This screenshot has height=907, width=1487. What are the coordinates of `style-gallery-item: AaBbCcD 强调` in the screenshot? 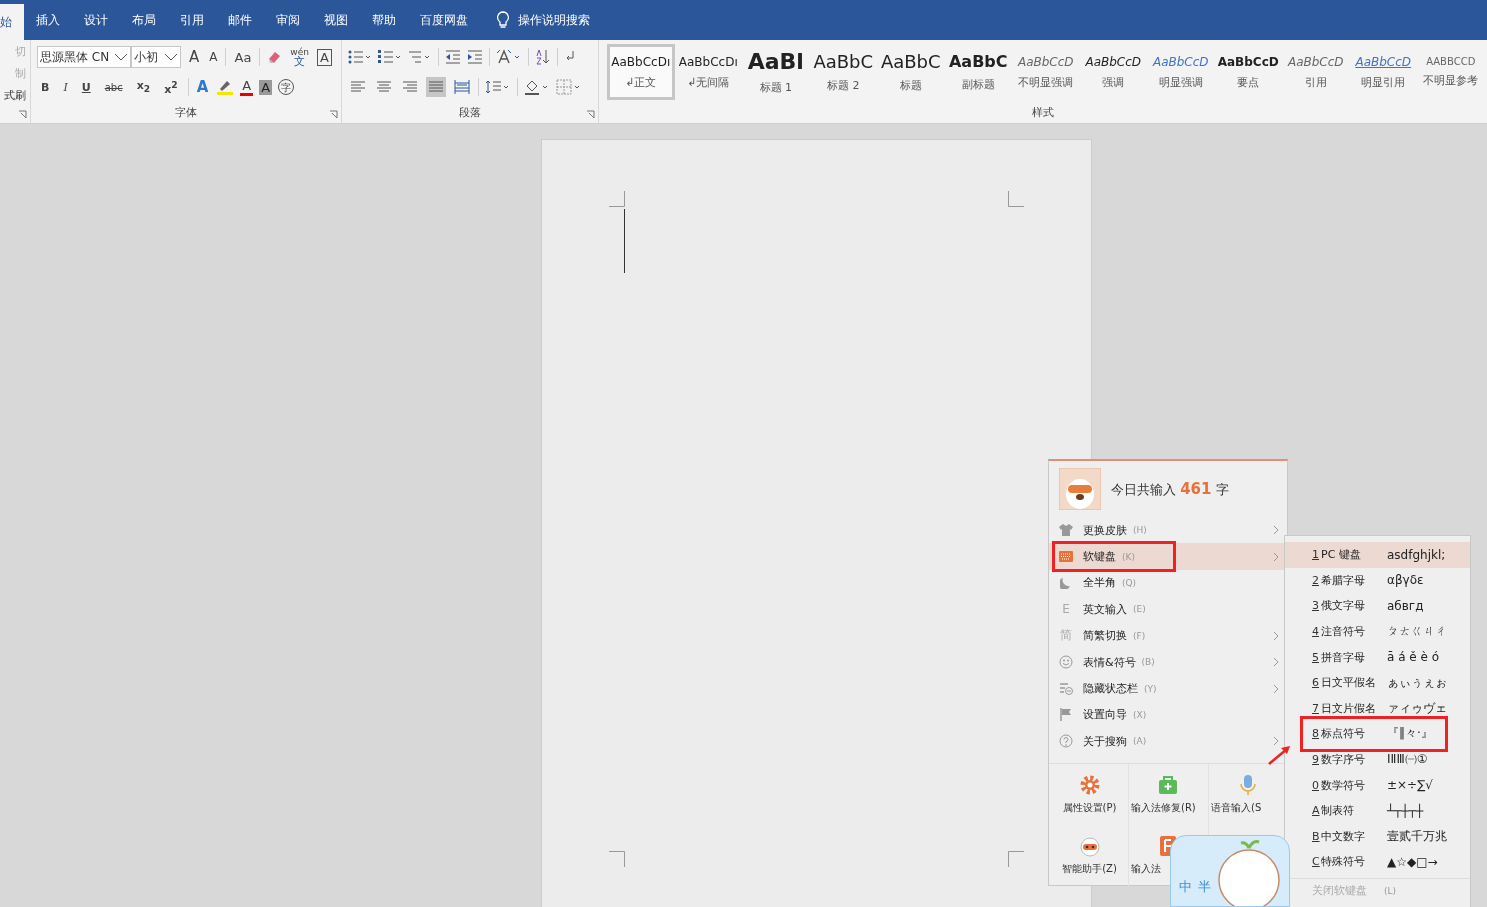 It's located at (1113, 72).